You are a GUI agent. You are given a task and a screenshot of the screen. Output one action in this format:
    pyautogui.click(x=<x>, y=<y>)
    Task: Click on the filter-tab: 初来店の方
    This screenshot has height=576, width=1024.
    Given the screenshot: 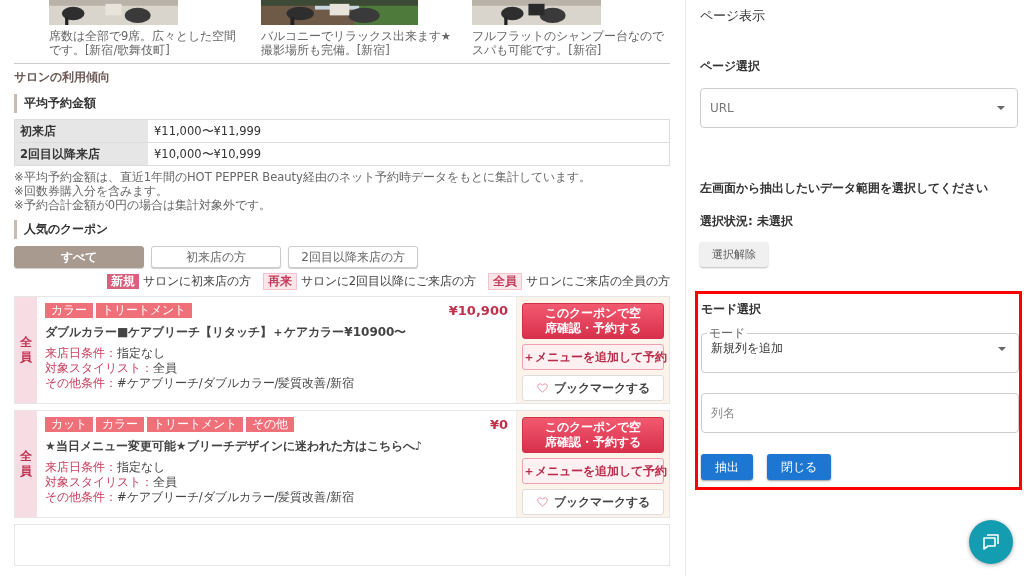 What is the action you would take?
    pyautogui.click(x=216, y=257)
    